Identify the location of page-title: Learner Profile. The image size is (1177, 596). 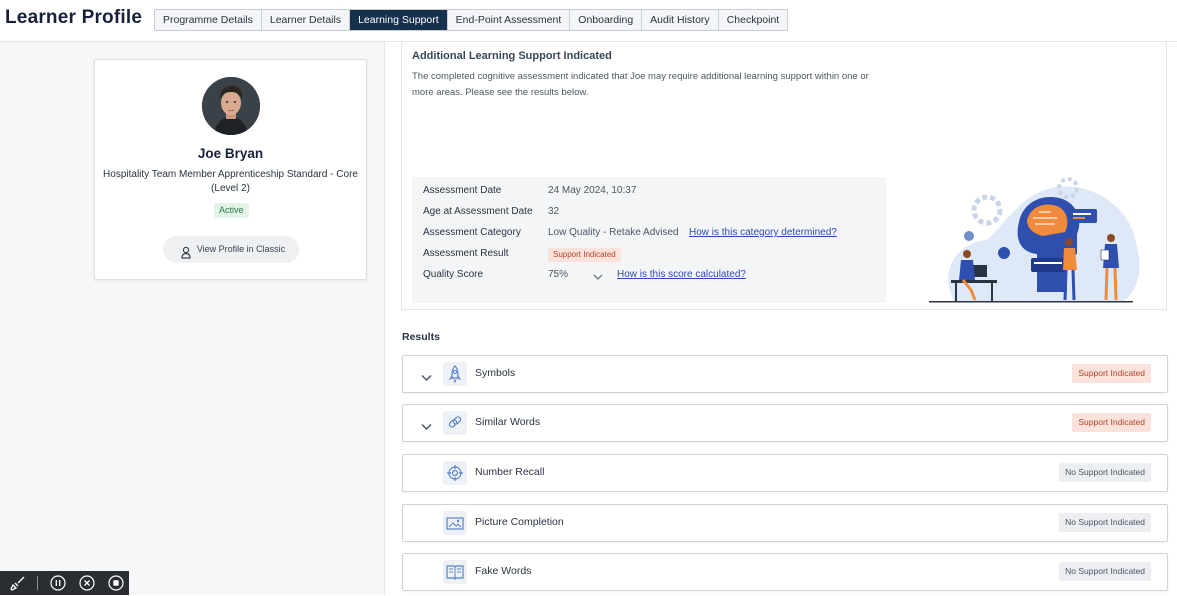
(74, 17).